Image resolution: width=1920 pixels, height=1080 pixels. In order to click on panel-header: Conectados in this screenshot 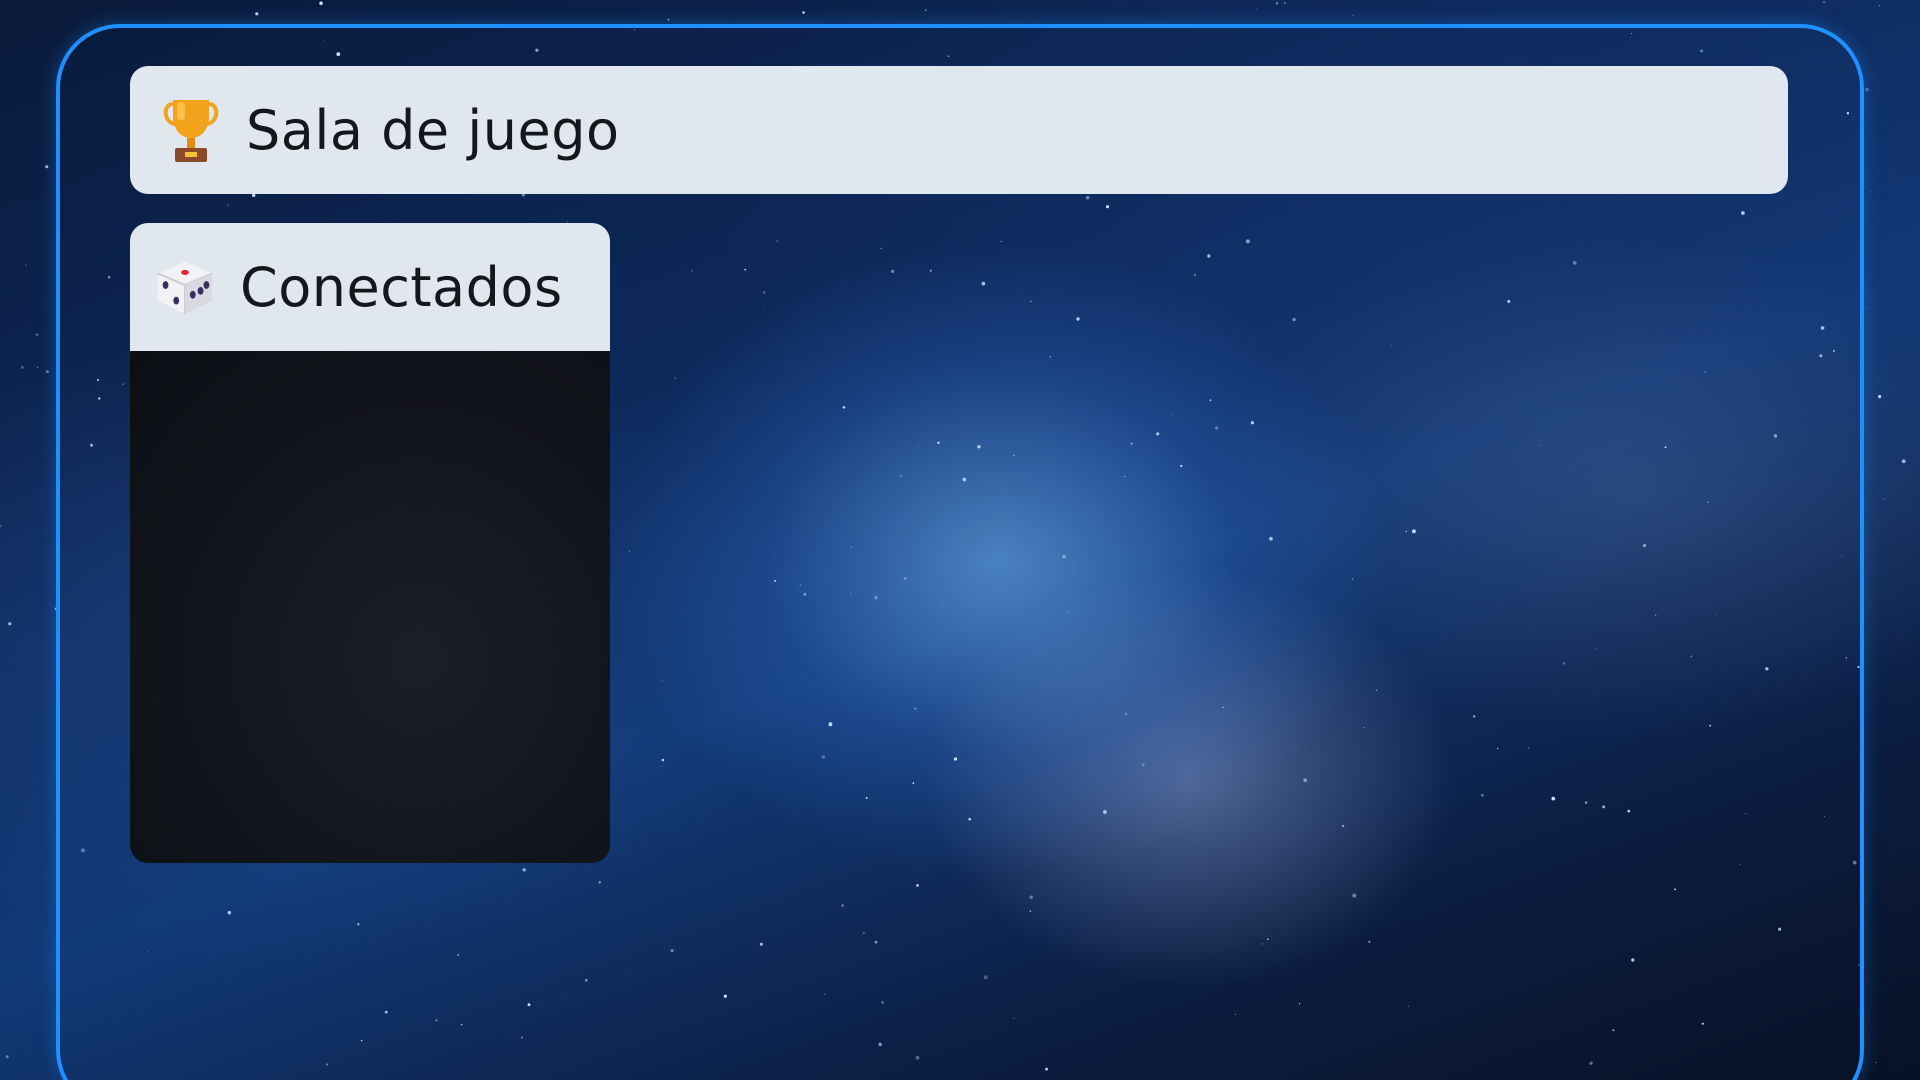, I will do `click(370, 287)`.